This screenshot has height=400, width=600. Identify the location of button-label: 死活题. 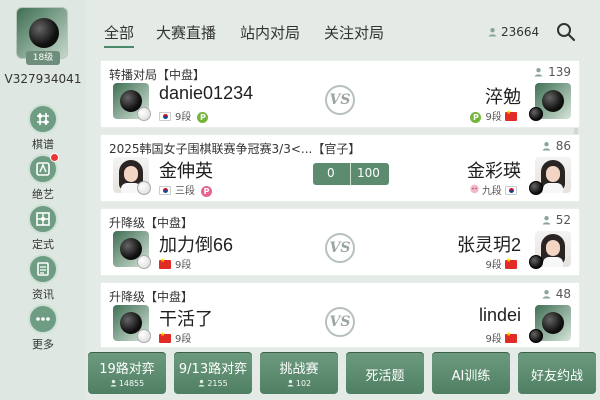
(385, 376).